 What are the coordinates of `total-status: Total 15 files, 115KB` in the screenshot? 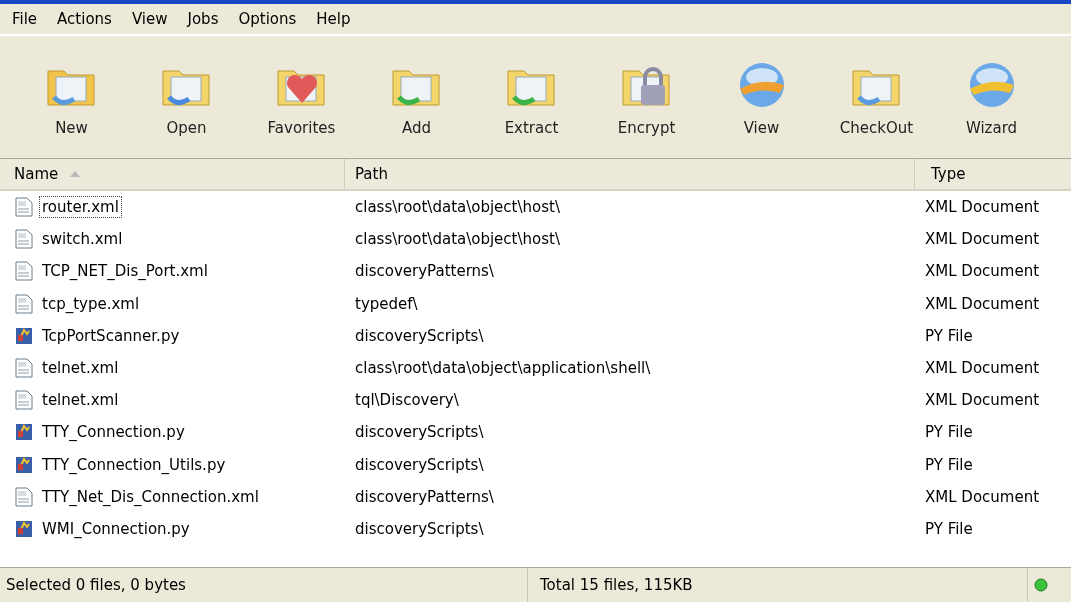 It's located at (778, 585).